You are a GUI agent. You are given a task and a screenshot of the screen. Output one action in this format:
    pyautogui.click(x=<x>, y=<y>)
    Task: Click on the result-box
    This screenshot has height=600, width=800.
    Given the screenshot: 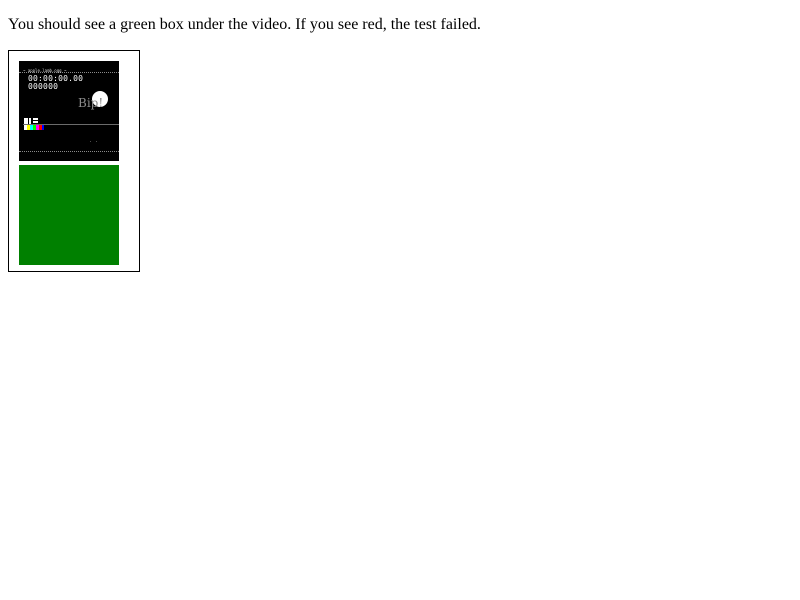 What is the action you would take?
    pyautogui.click(x=69, y=215)
    